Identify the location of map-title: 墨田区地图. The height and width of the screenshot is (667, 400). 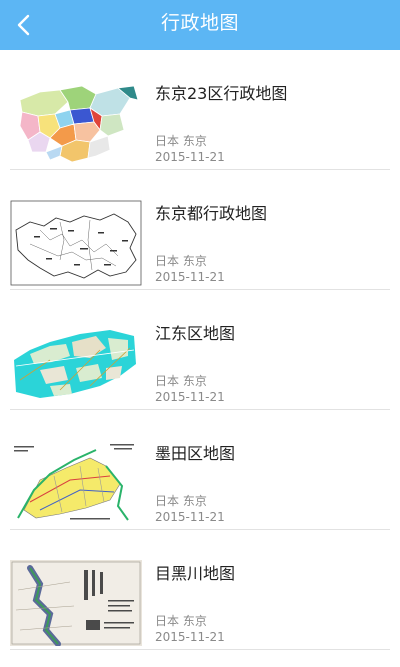
(195, 453).